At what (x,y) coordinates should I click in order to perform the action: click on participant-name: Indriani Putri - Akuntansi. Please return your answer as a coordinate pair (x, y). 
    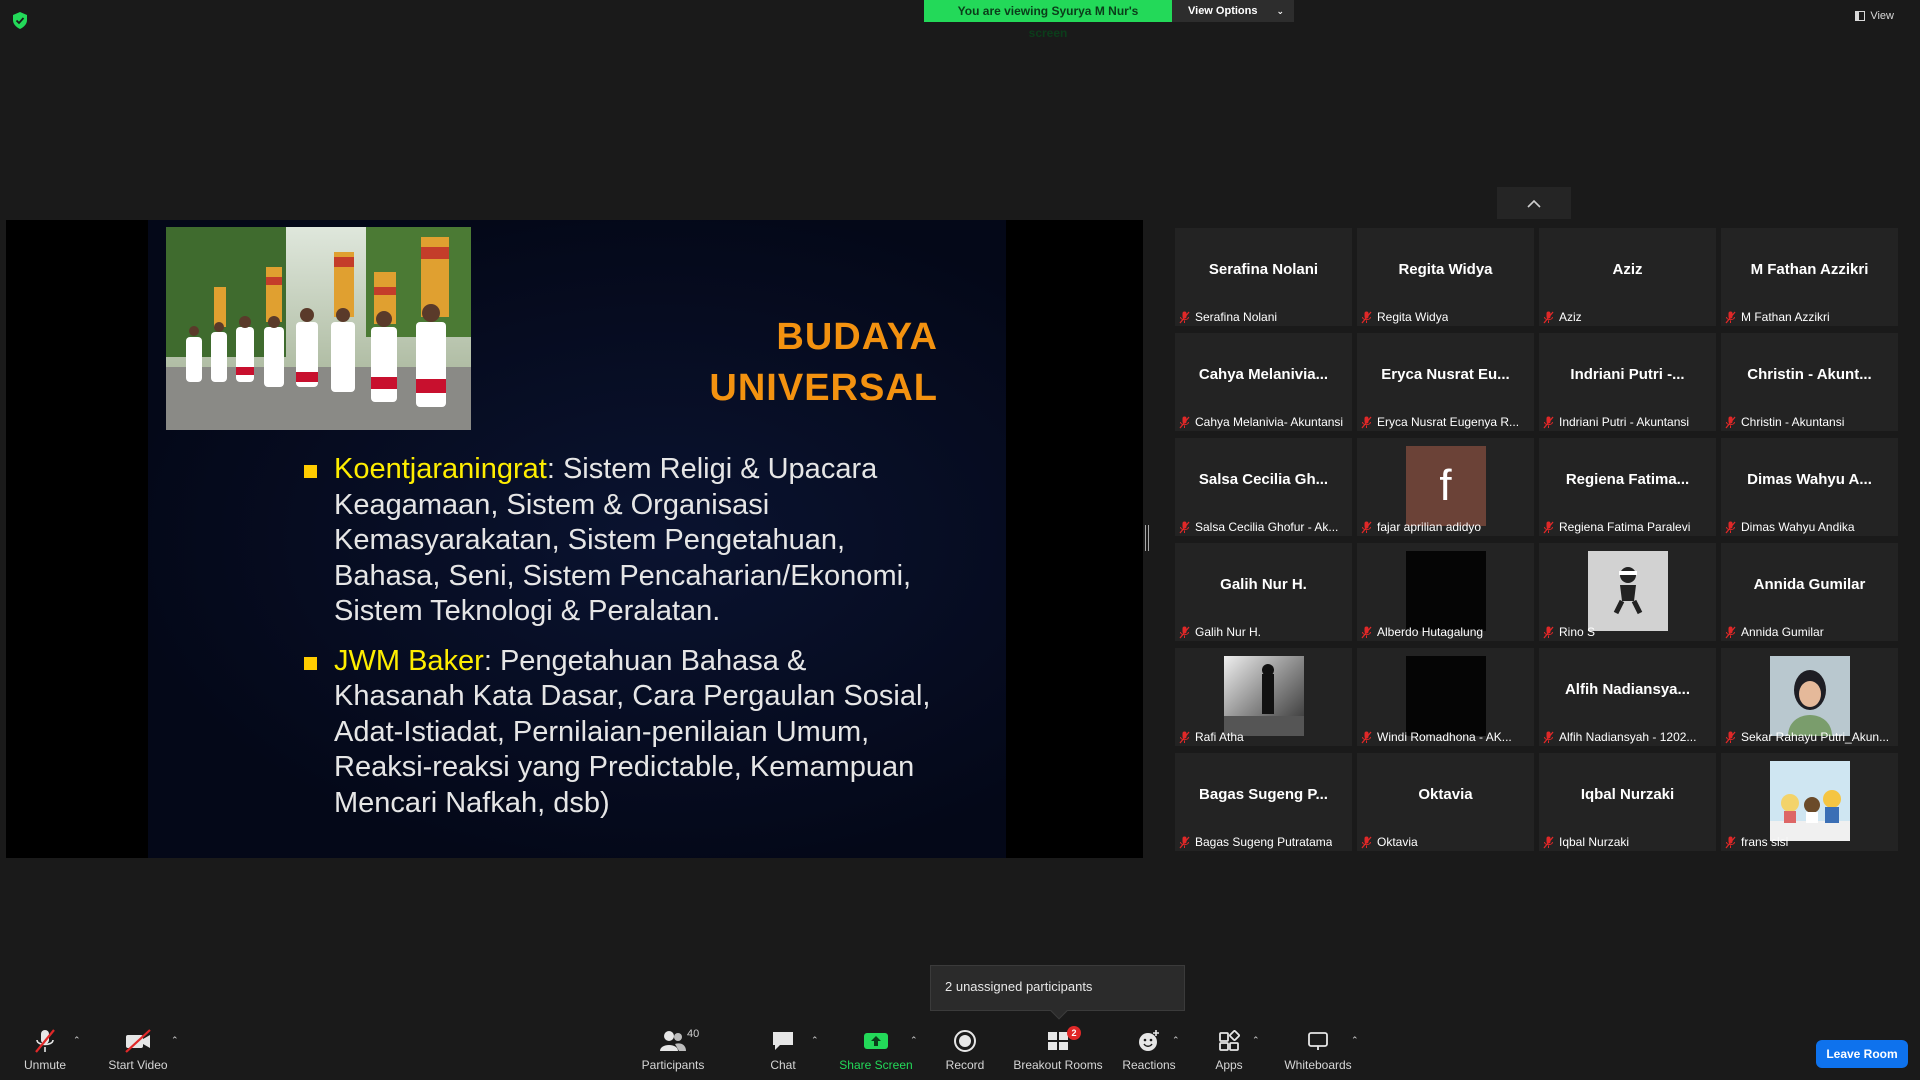
    Looking at the image, I should click on (1624, 422).